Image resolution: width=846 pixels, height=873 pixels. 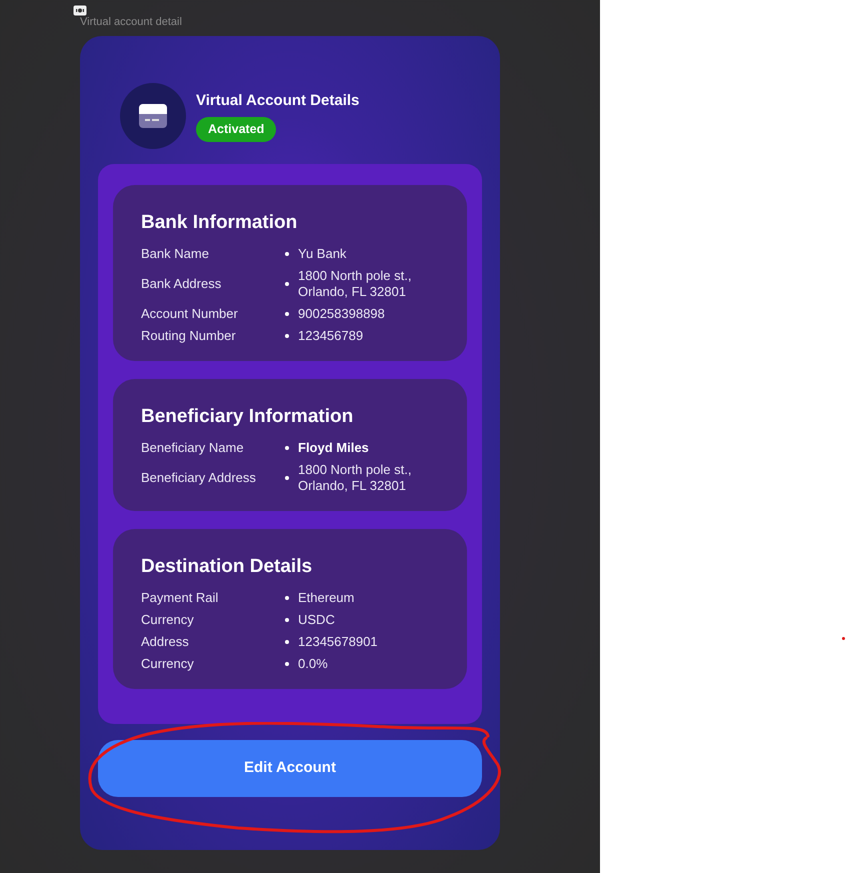 What do you see at coordinates (181, 284) in the screenshot?
I see `field-label: Bank Address` at bounding box center [181, 284].